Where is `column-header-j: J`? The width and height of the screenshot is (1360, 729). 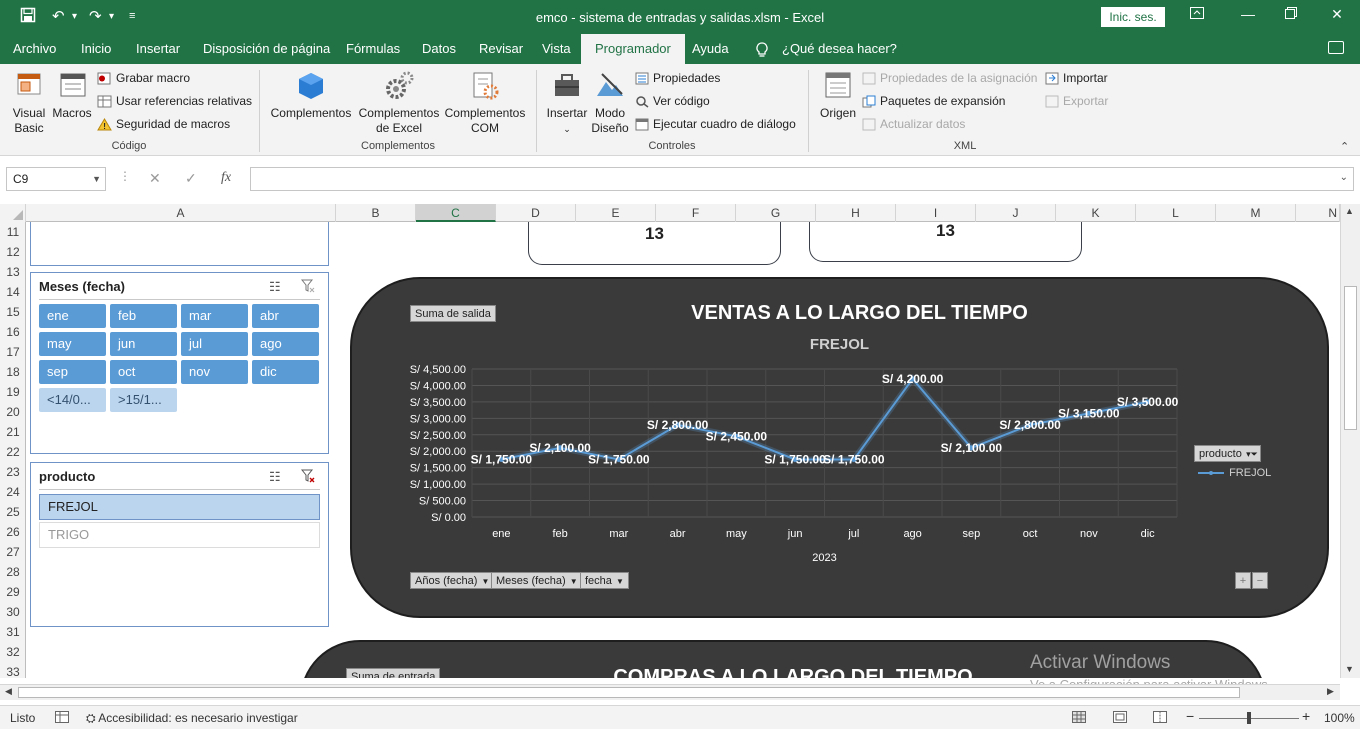
column-header-j: J is located at coordinates (1016, 213).